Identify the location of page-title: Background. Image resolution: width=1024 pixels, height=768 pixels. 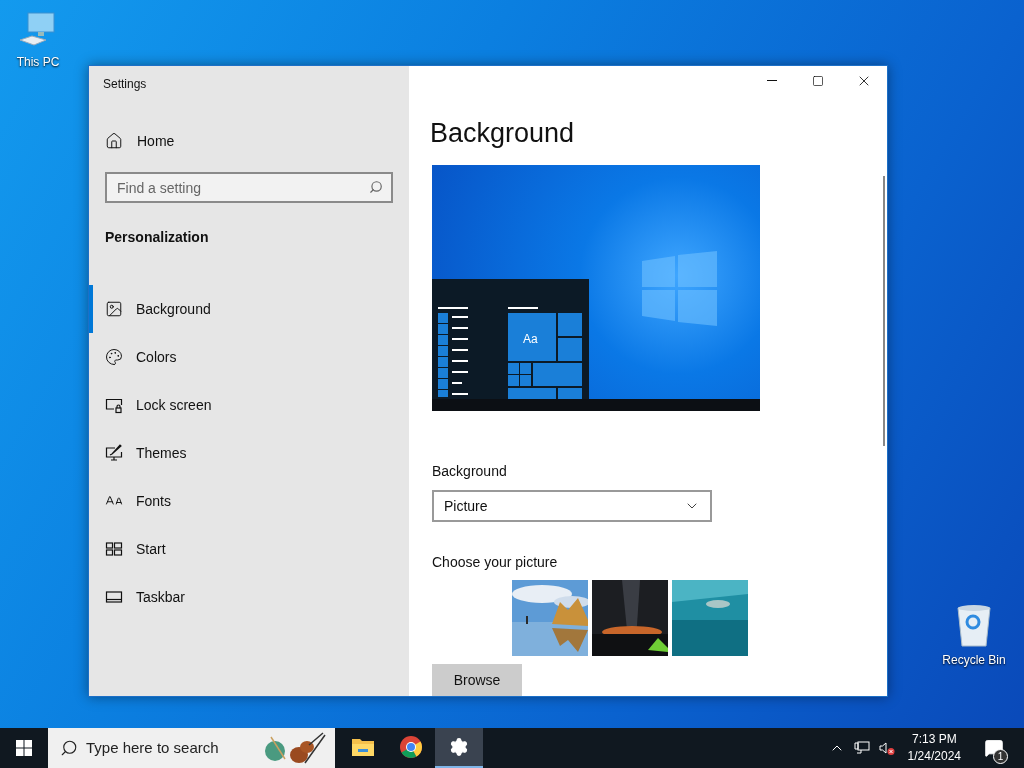
(503, 133).